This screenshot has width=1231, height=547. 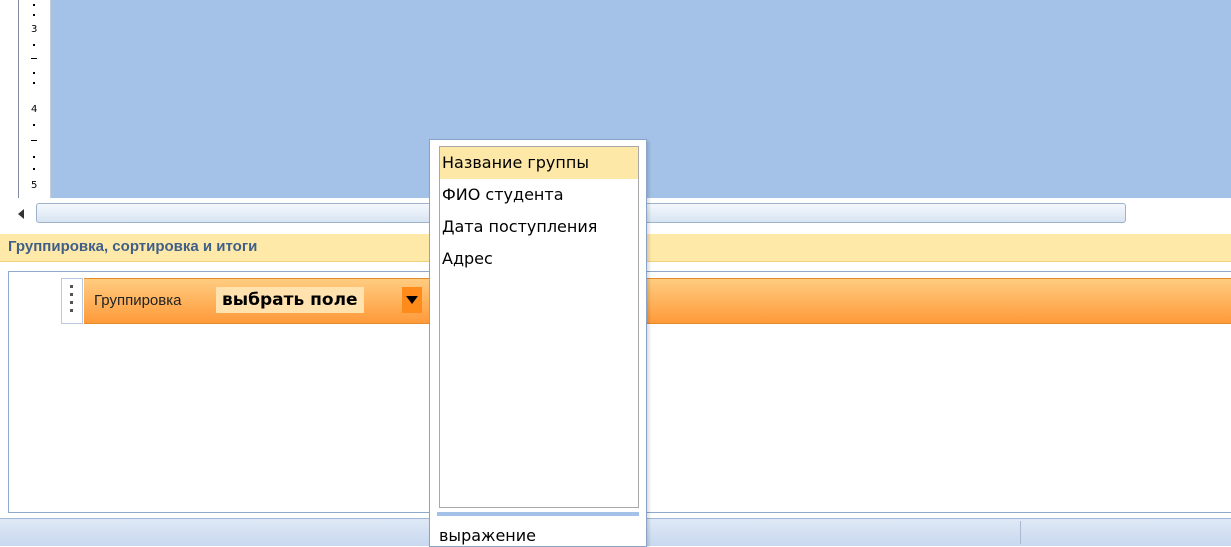 I want to click on panel-title: Группировка, сортировка и итоги, so click(x=133, y=246).